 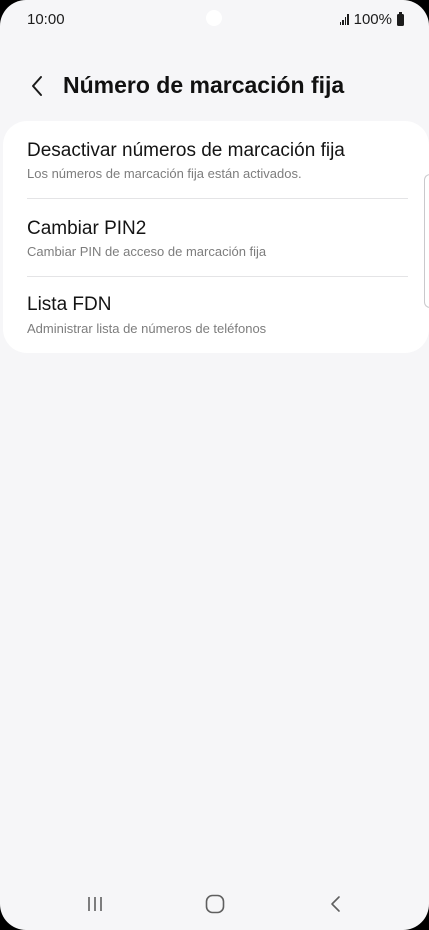 I want to click on recent-apps-button, so click(x=95, y=904).